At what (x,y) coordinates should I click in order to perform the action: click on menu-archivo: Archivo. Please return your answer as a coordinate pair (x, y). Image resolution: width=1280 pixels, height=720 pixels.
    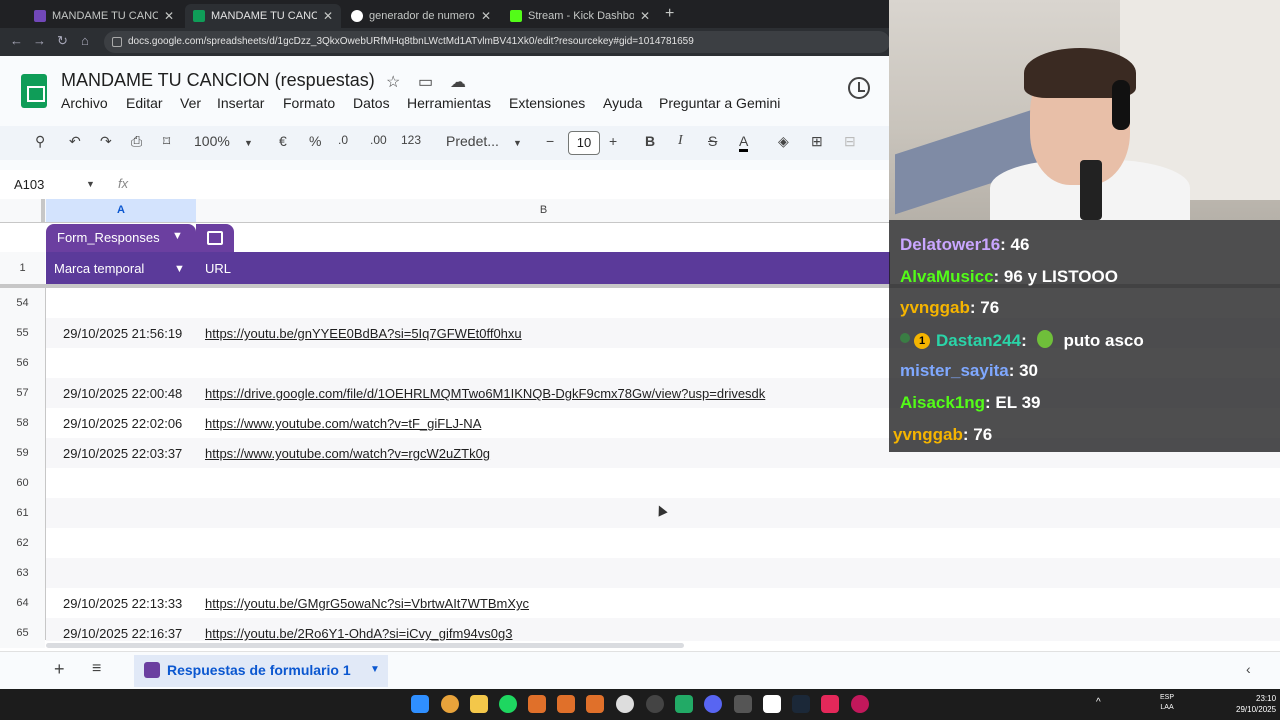
    Looking at the image, I should click on (84, 103).